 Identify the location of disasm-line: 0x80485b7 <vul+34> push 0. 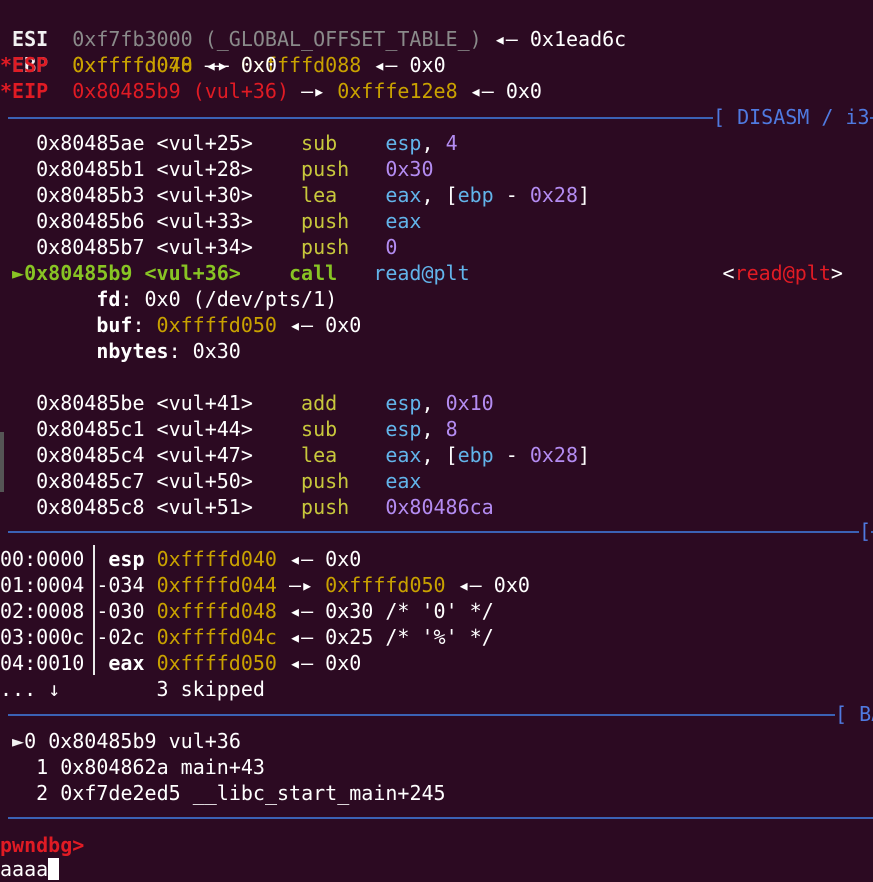
(217, 247).